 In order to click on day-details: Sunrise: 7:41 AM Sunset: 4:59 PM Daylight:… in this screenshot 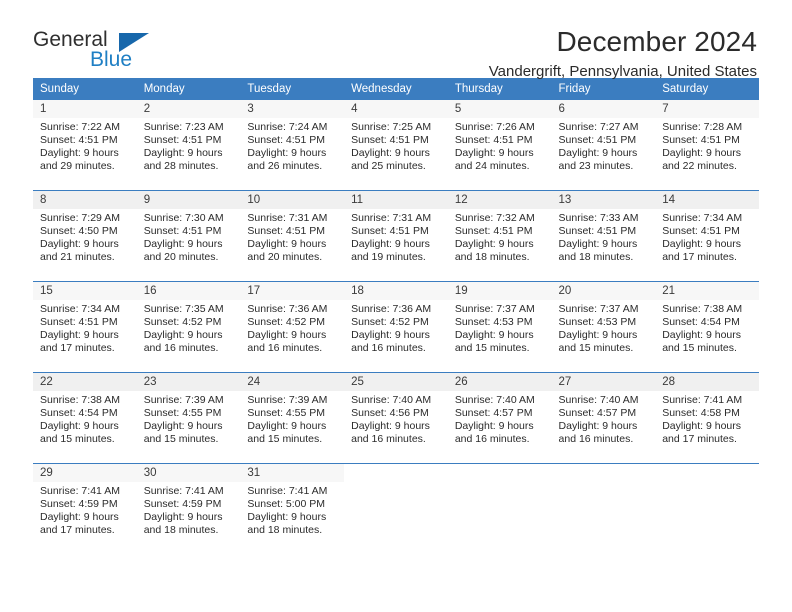, I will do `click(85, 509)`.